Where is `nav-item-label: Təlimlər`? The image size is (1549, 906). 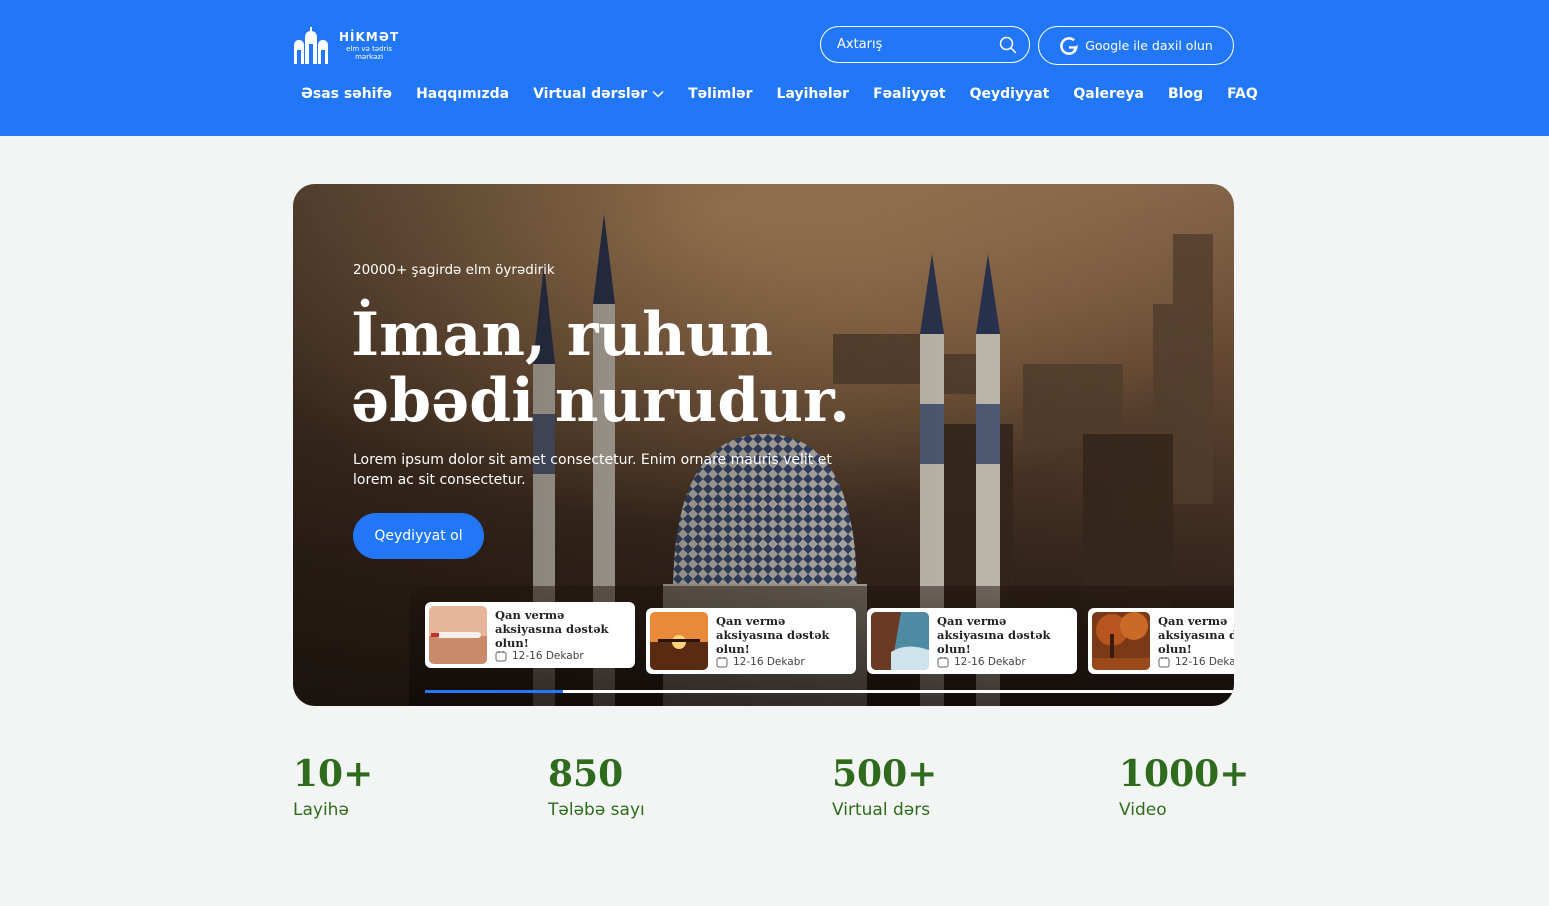 nav-item-label: Təlimlər is located at coordinates (720, 94).